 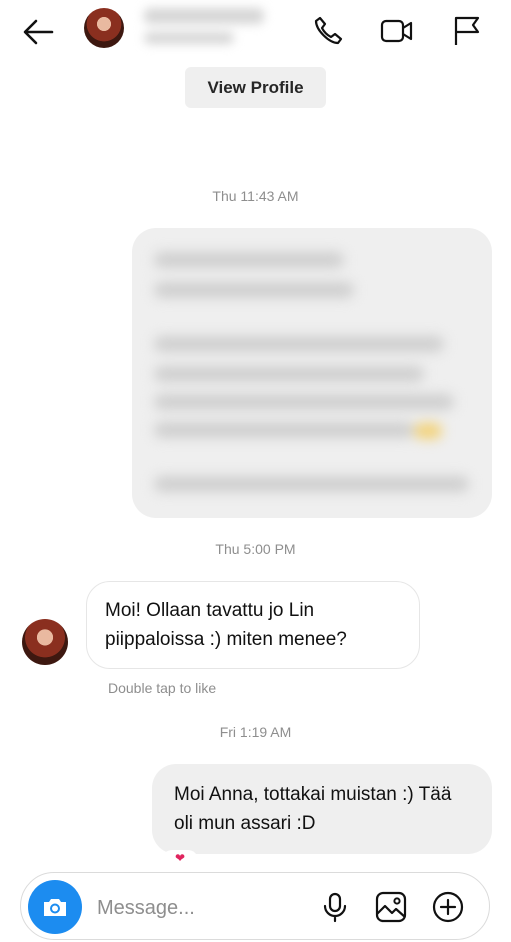 What do you see at coordinates (328, 31) in the screenshot?
I see `phone-icon` at bounding box center [328, 31].